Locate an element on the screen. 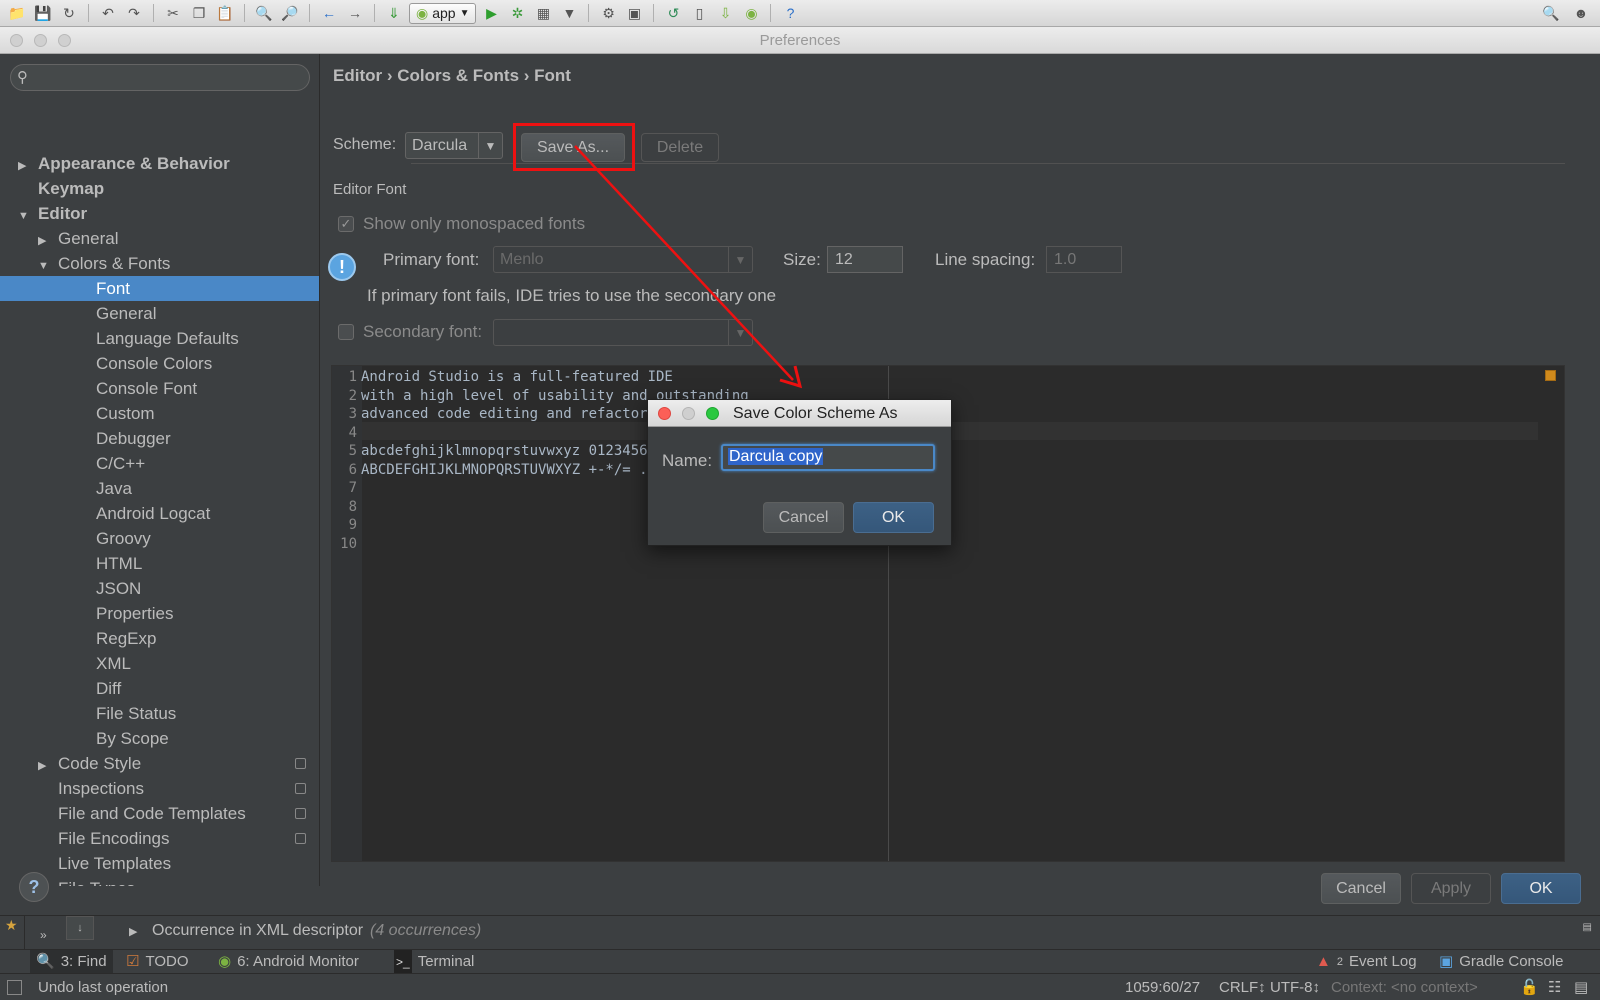 This screenshot has height=1000, width=1600. run-icon: ▶ is located at coordinates (491, 13).